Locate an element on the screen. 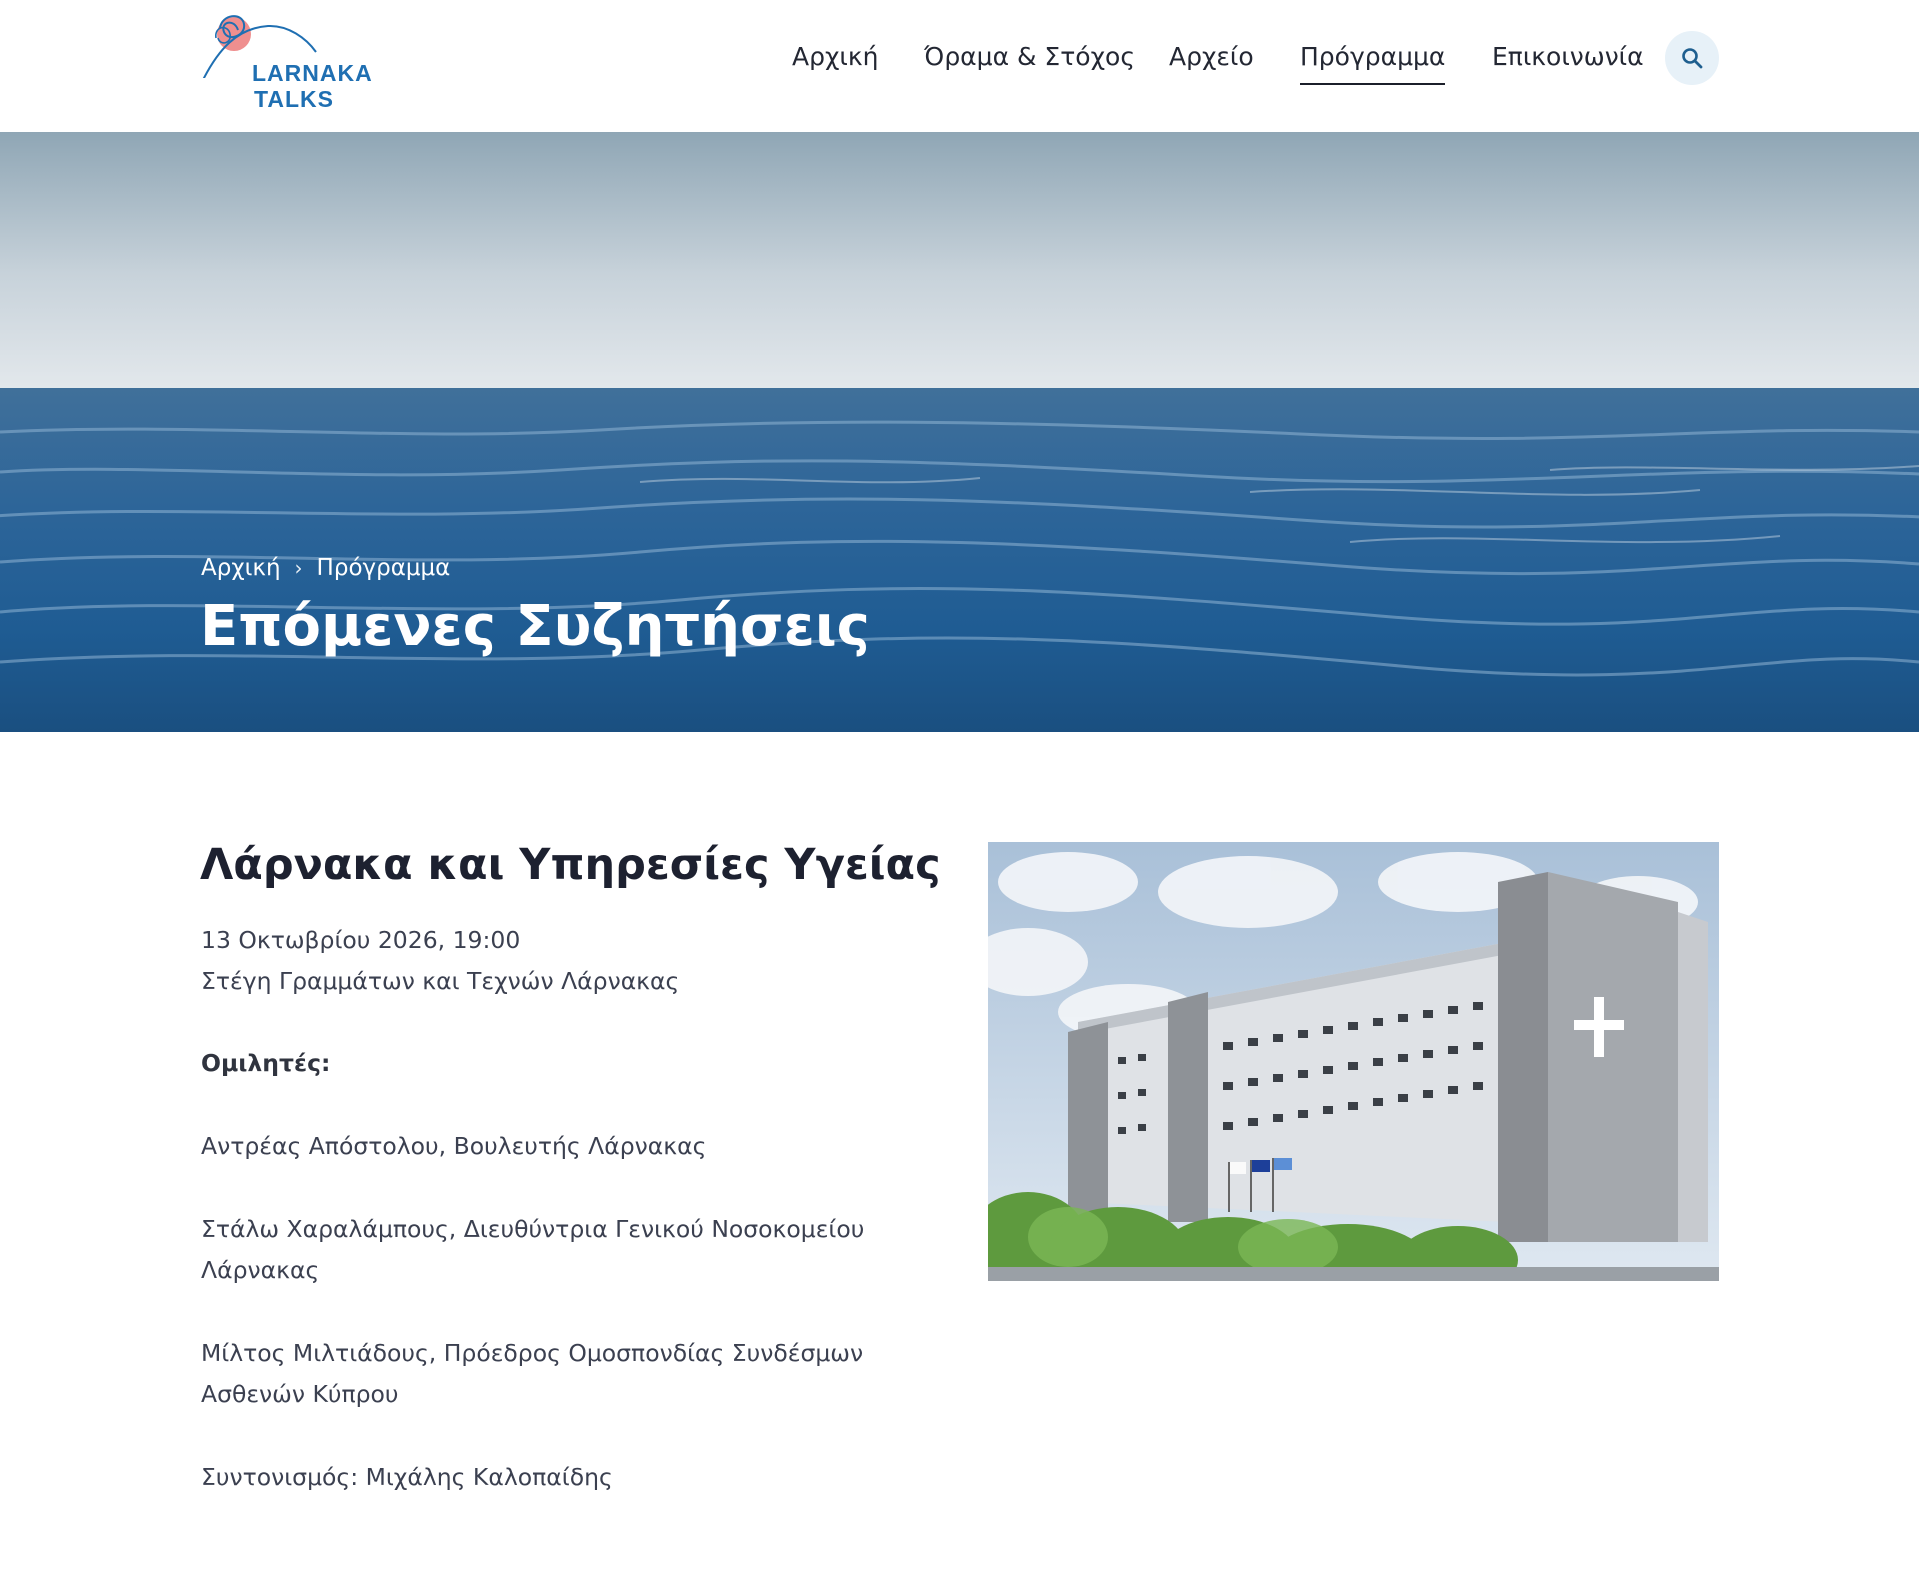 The width and height of the screenshot is (1919, 1590). nav-item-archive: Αρχείο is located at coordinates (1211, 56).